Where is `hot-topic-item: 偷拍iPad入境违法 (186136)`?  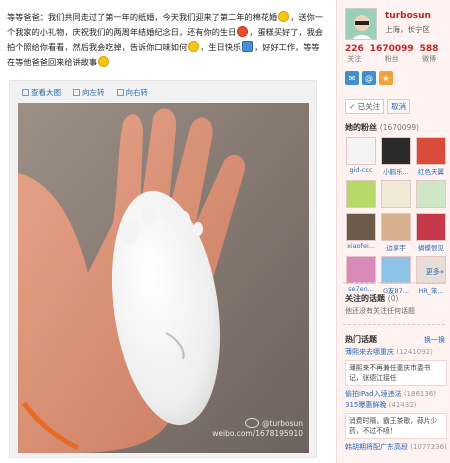 hot-topic-item: 偷拍iPad入境违法 (186136) is located at coordinates (396, 394).